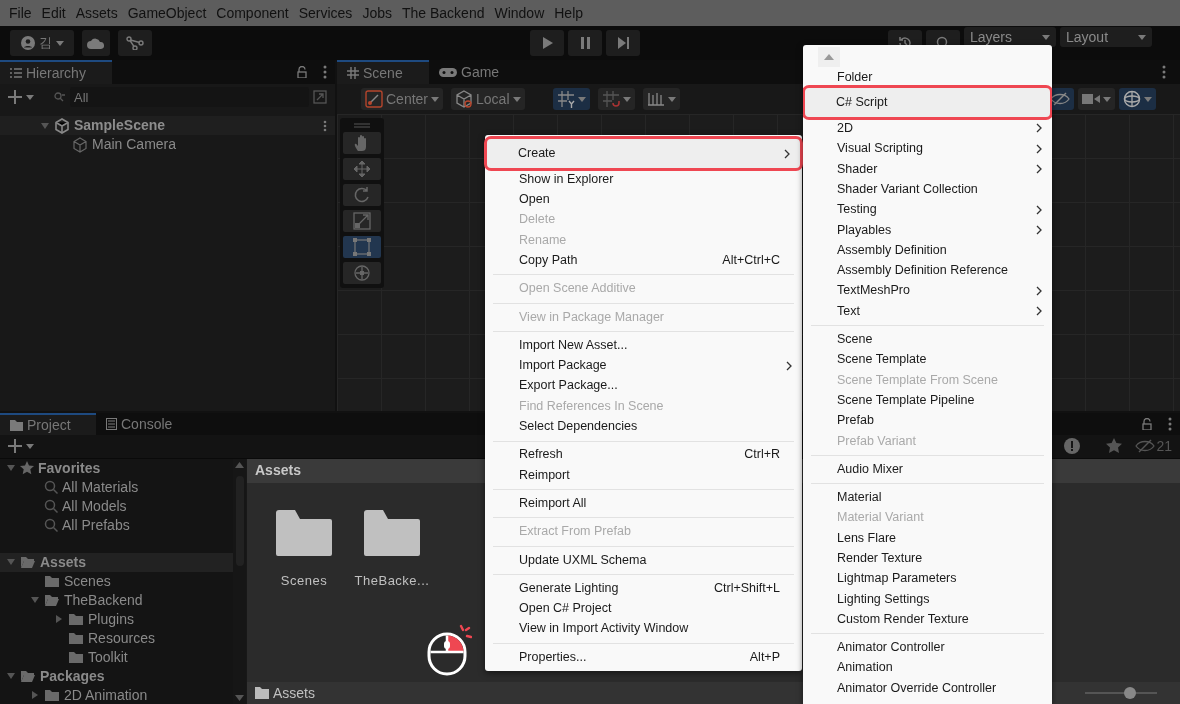  What do you see at coordinates (1137, 99) in the screenshot?
I see `gizmos-button` at bounding box center [1137, 99].